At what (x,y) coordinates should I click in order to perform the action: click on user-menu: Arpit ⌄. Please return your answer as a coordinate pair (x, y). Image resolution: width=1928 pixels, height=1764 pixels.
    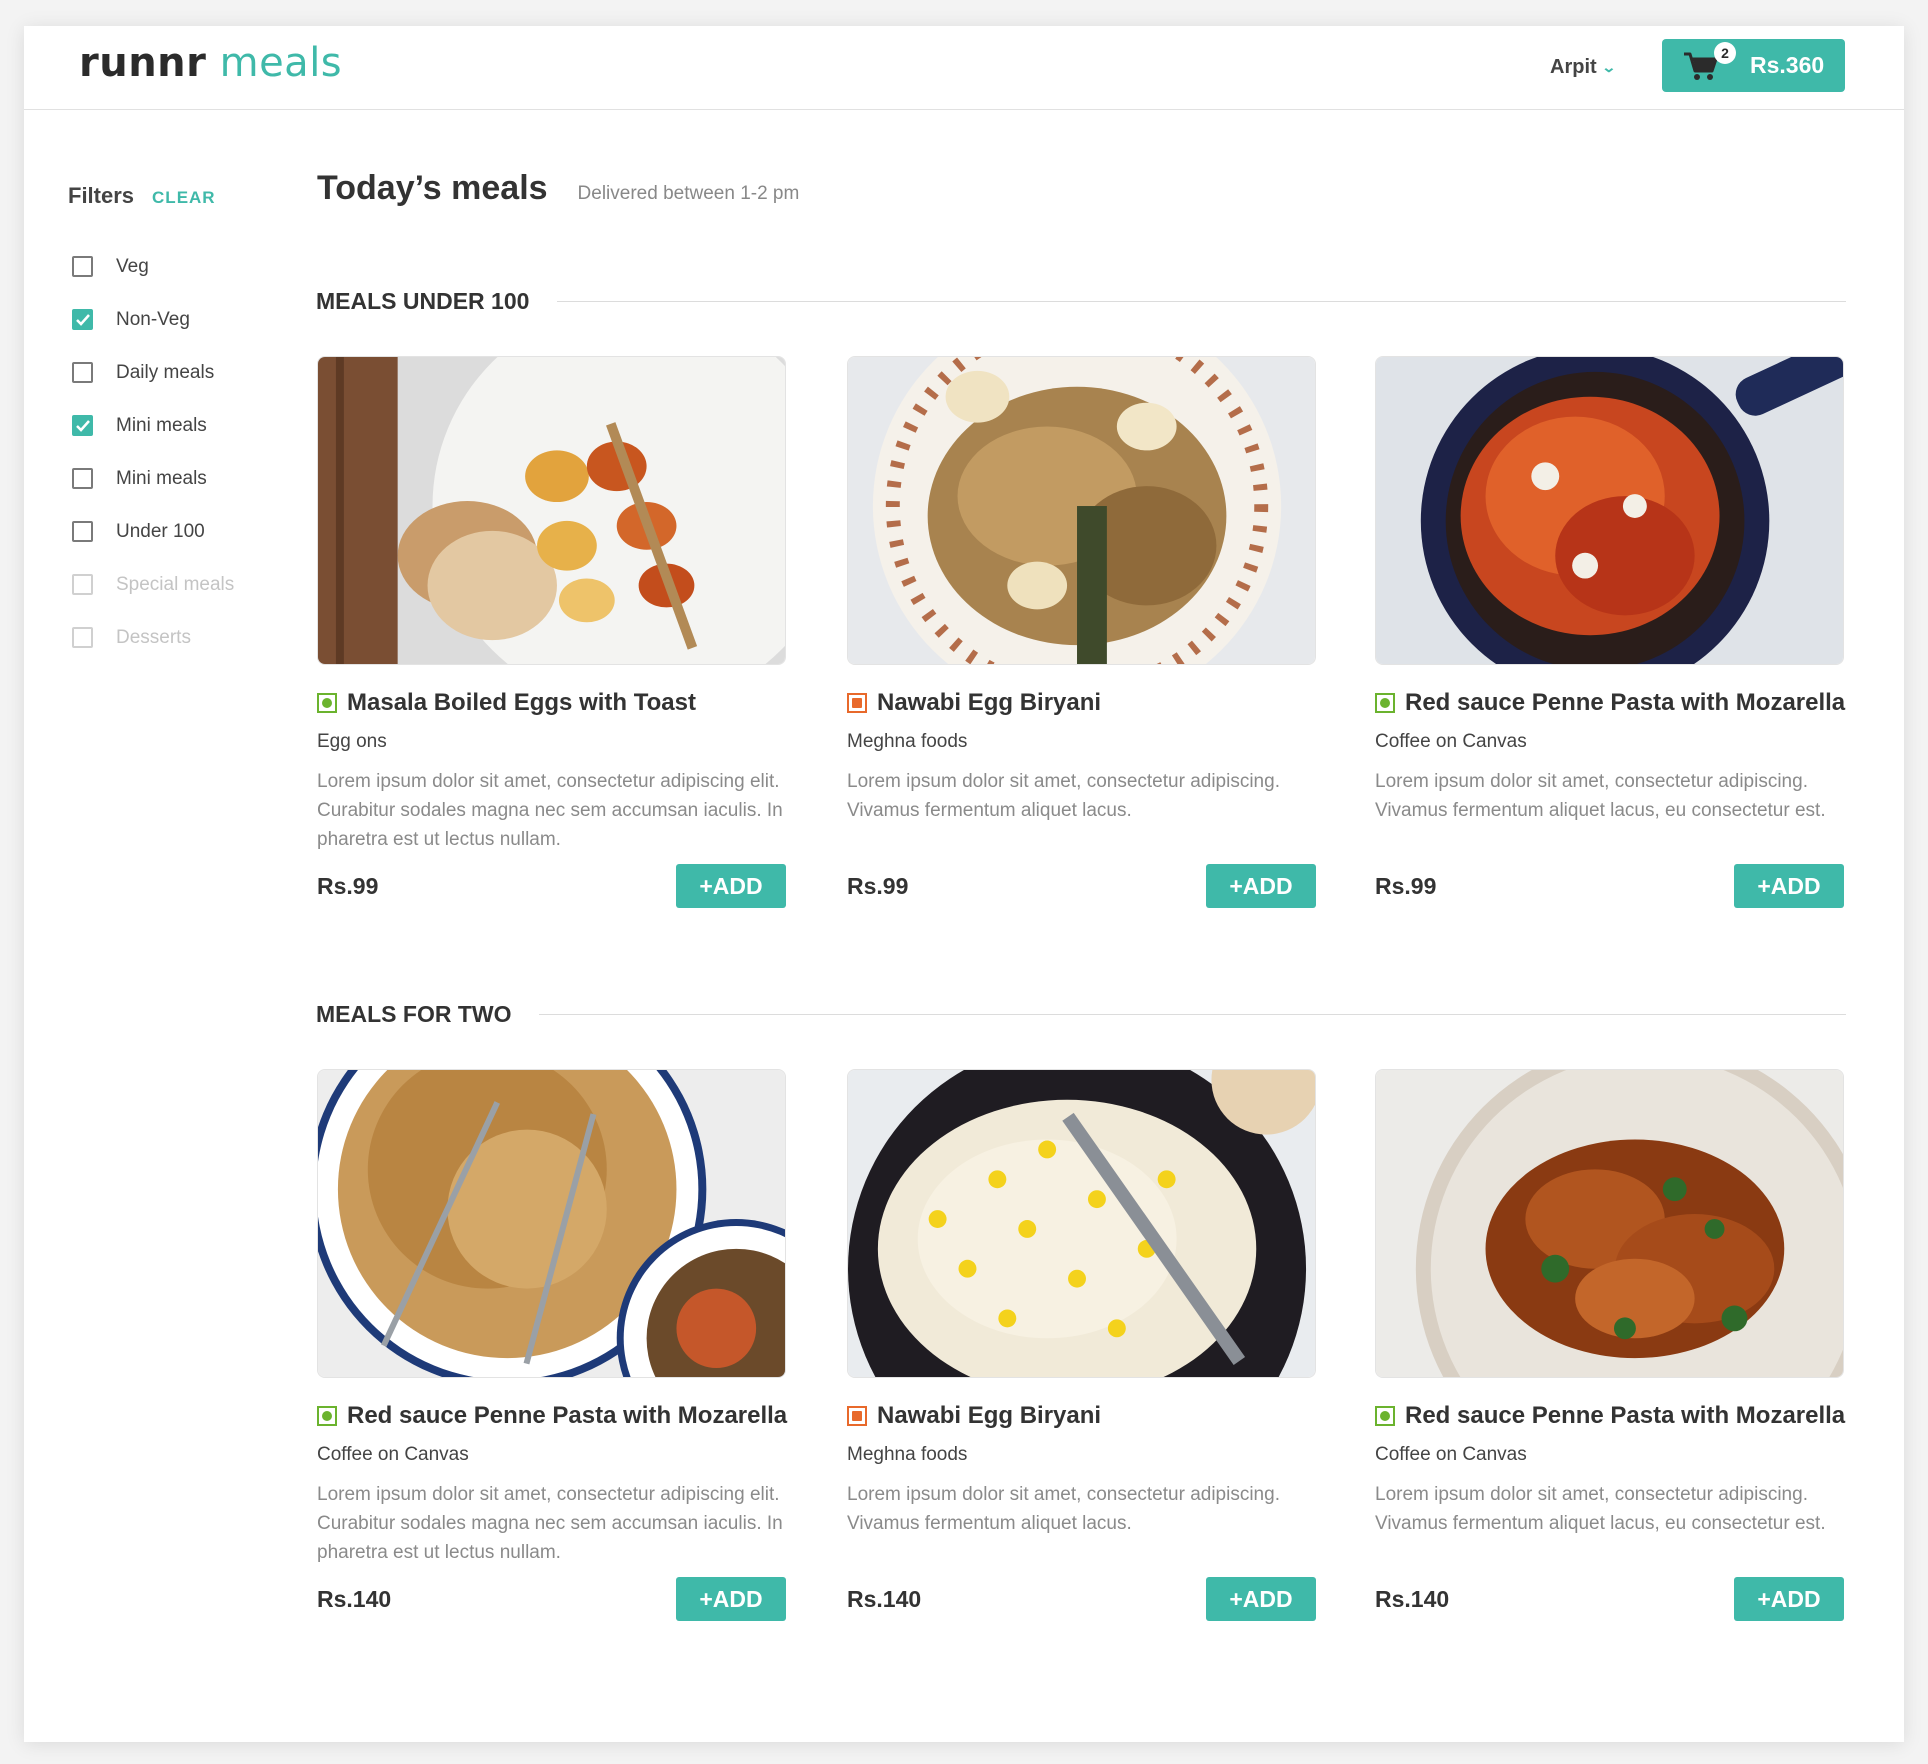
    Looking at the image, I should click on (1583, 67).